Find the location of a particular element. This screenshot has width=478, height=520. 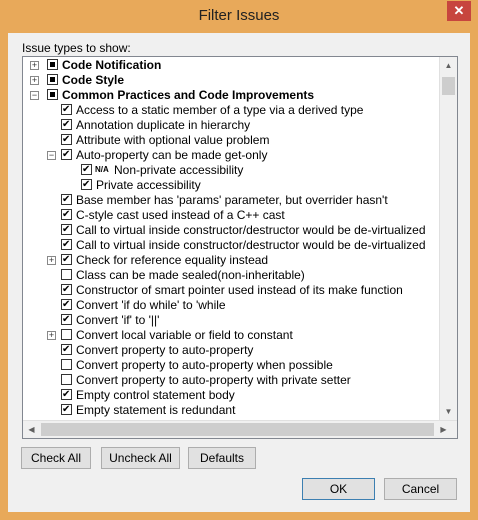

title-bar: Filter Issues ✕ is located at coordinates (239, 16).